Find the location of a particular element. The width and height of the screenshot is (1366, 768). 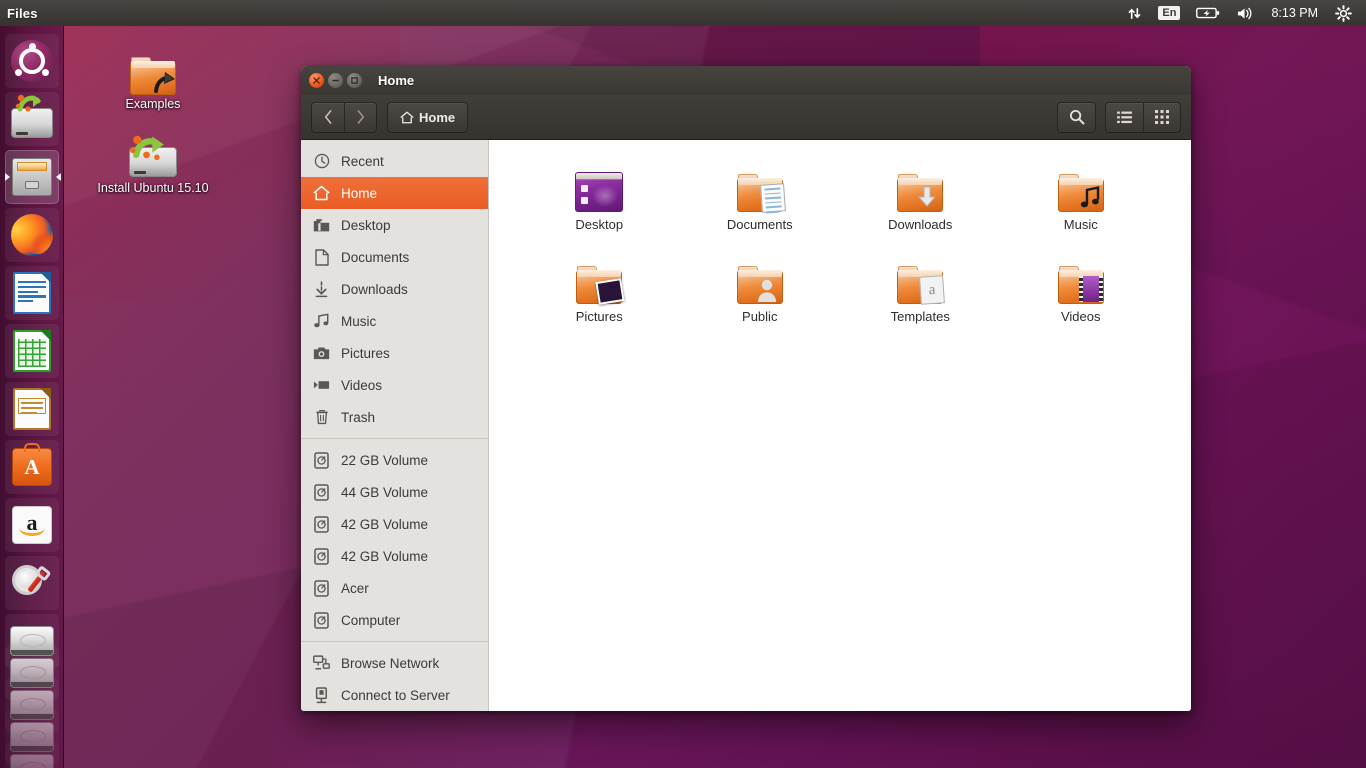

launcher-item-libreoffice-writer is located at coordinates (32, 293).